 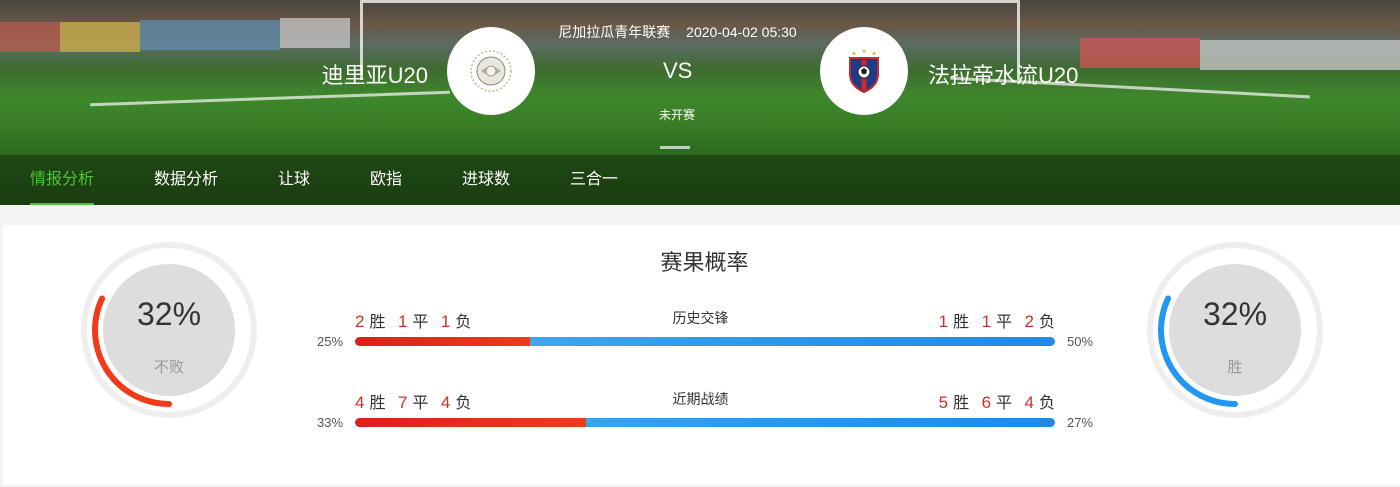 What do you see at coordinates (486, 180) in the screenshot?
I see `tab-total-goals: 进球数` at bounding box center [486, 180].